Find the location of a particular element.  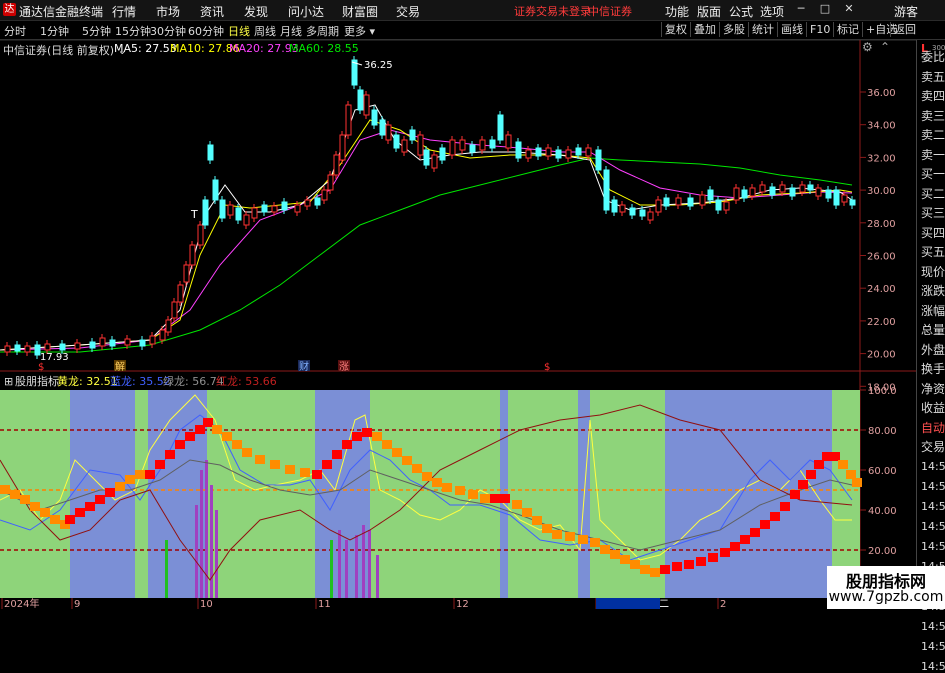

side-item: 买一 is located at coordinates (933, 173).